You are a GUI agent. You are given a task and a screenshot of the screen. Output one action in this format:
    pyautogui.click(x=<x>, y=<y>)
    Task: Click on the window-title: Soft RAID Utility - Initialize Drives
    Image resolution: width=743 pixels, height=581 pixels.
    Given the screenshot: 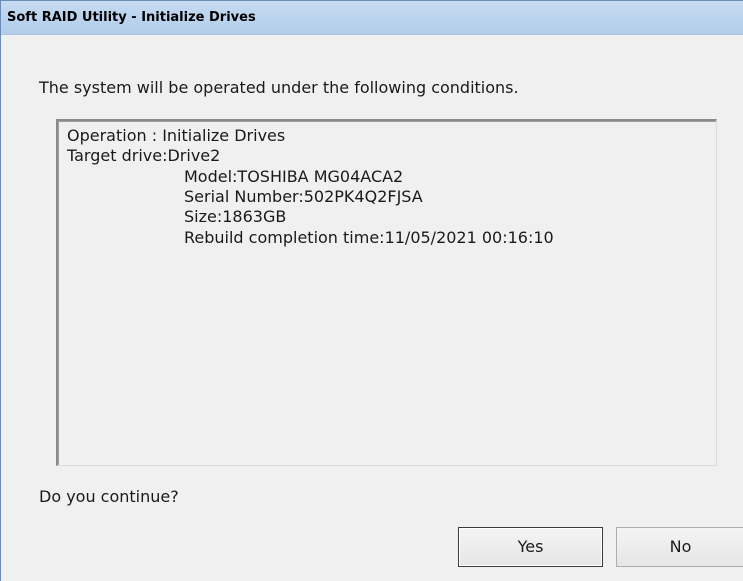 What is the action you would take?
    pyautogui.click(x=131, y=17)
    